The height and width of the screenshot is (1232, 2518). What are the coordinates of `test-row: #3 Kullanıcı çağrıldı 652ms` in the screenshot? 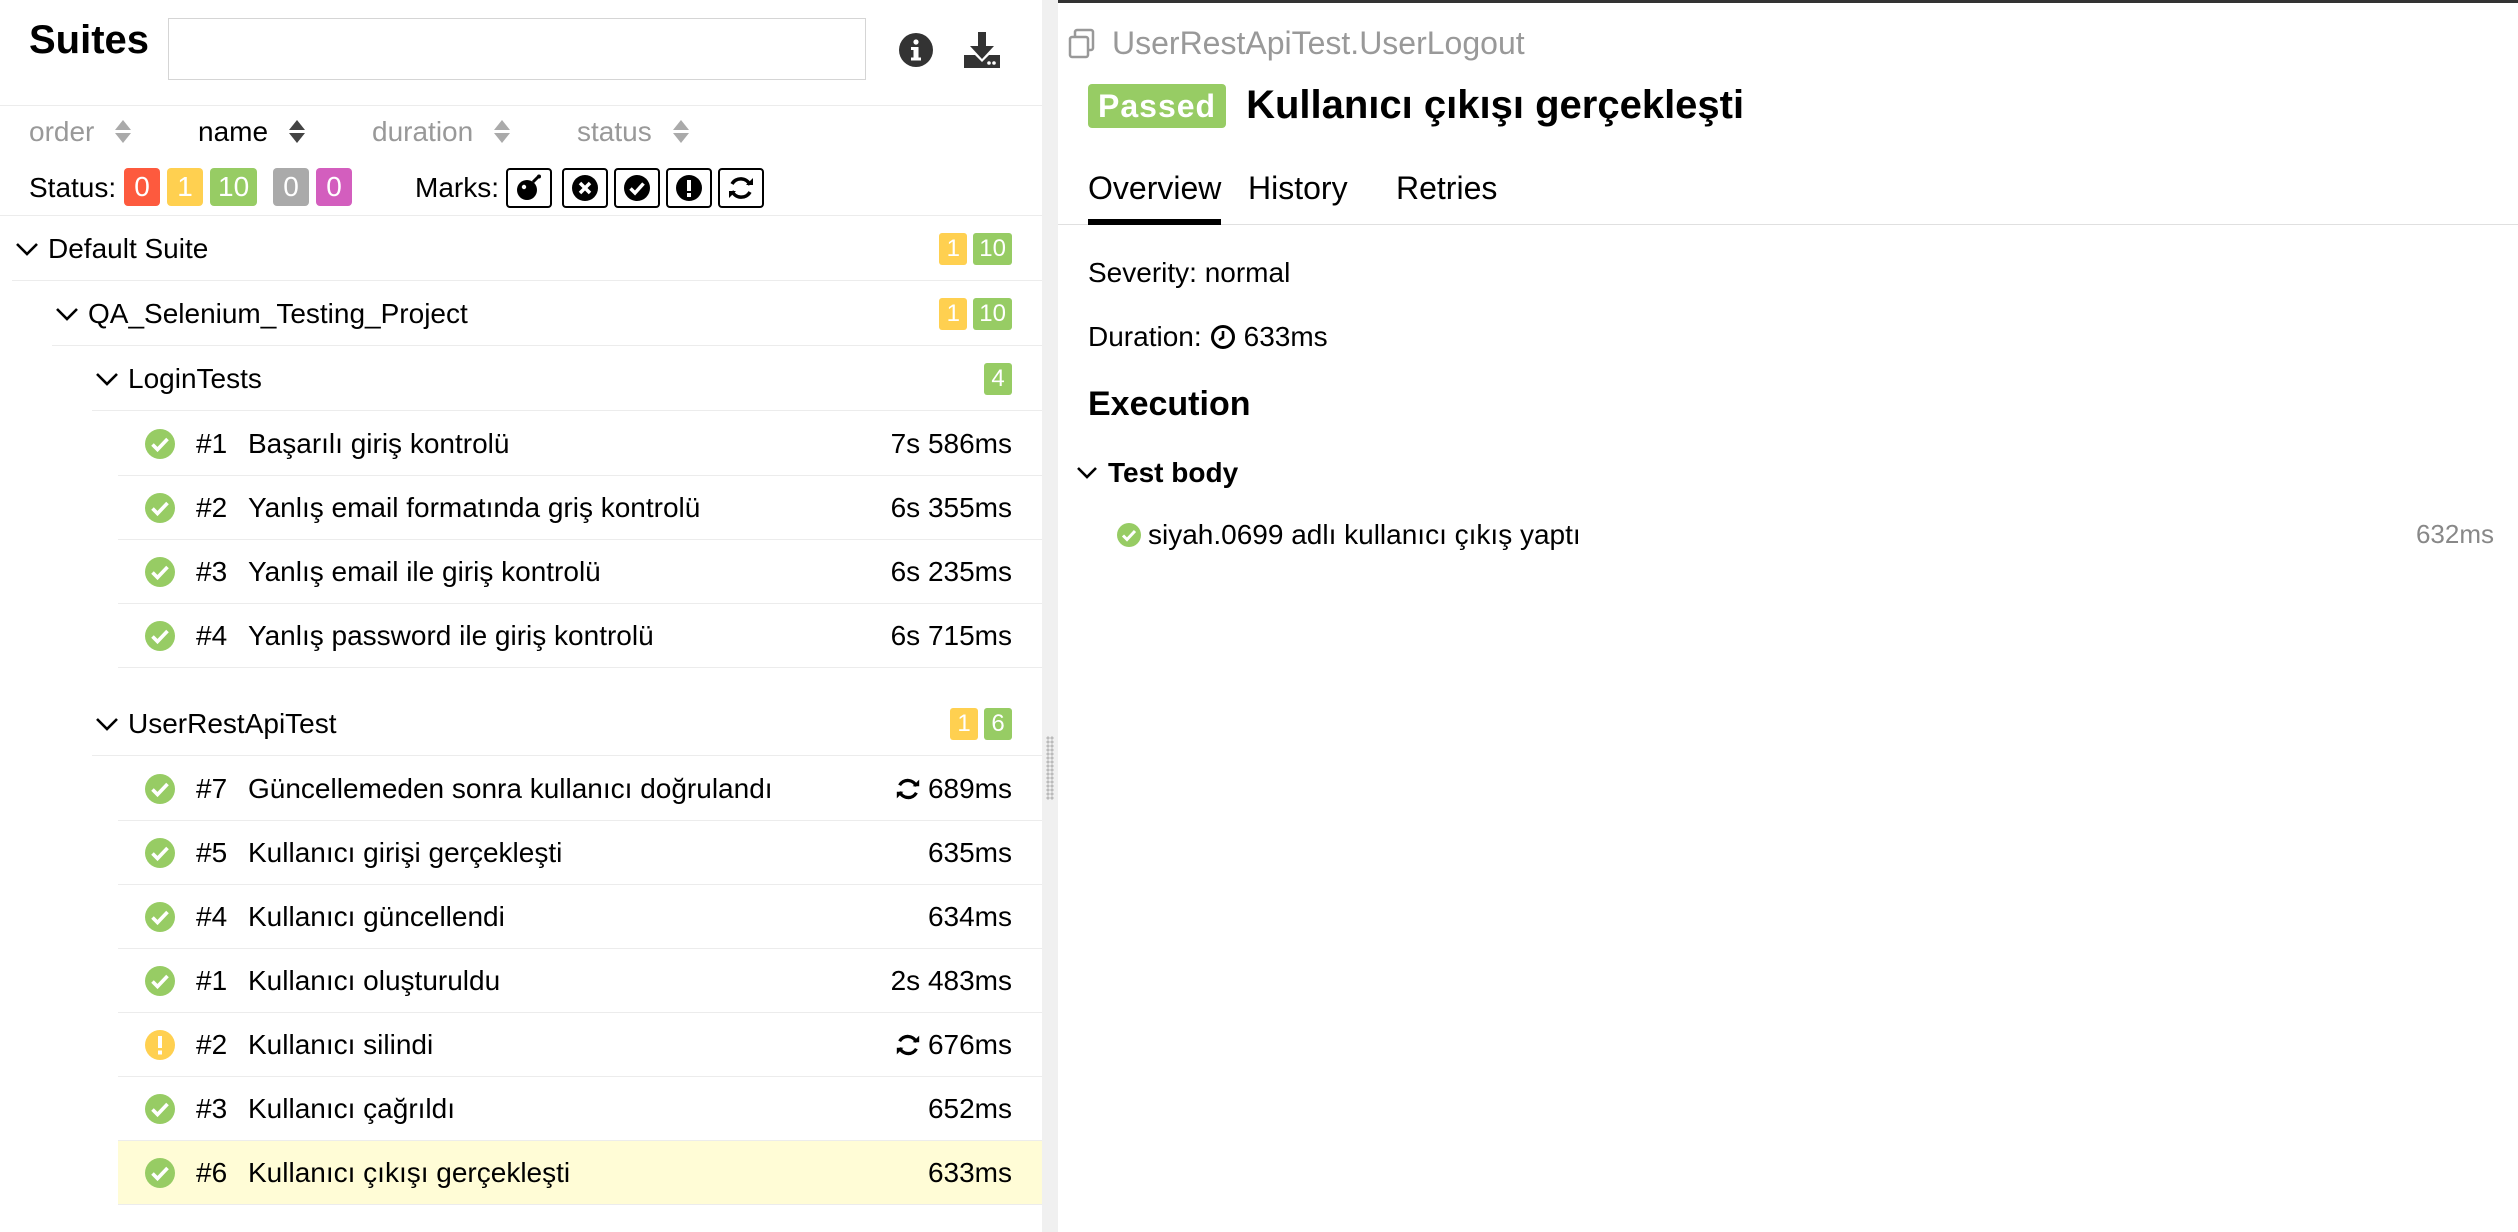 It's located at (580, 1109).